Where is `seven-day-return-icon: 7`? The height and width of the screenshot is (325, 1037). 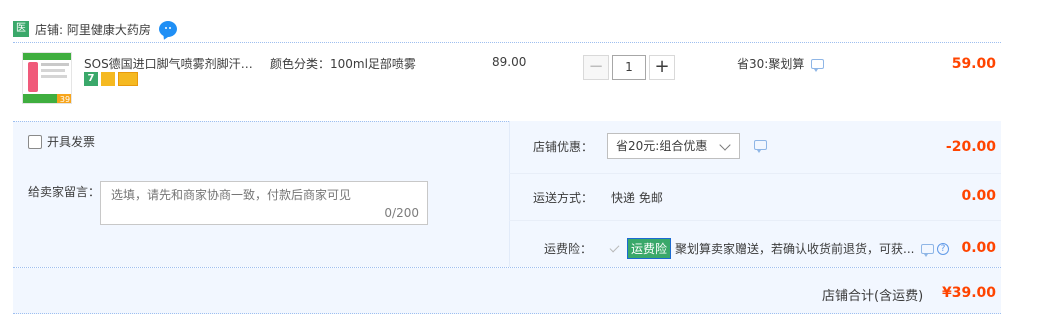 seven-day-return-icon: 7 is located at coordinates (91, 79).